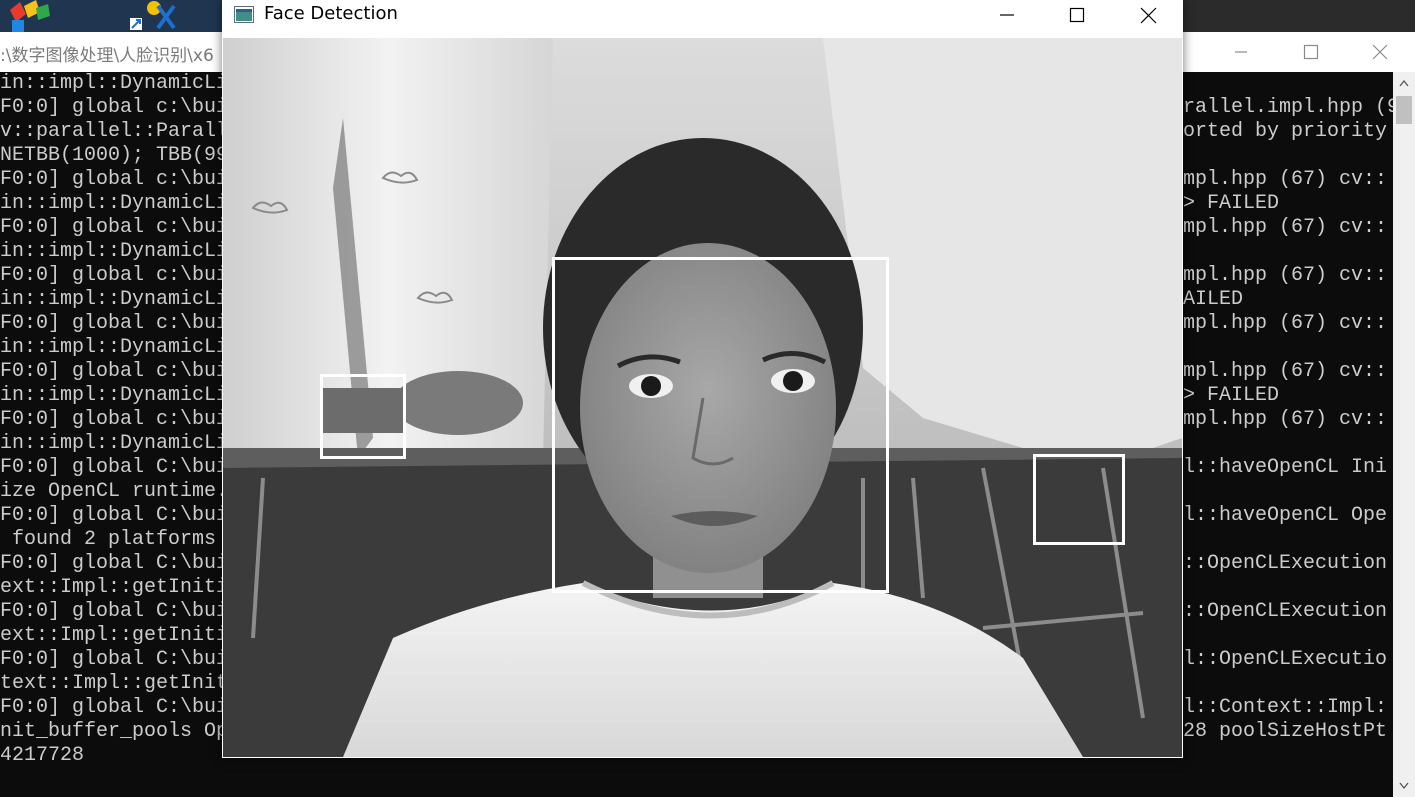 This screenshot has width=1415, height=797. I want to click on console-line-left: ize OpenCL runtime., so click(114, 491).